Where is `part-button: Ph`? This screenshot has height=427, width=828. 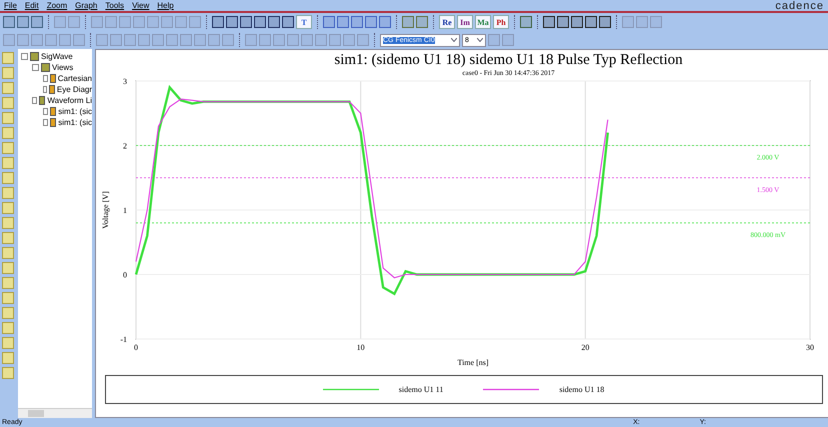 part-button: Ph is located at coordinates (501, 22).